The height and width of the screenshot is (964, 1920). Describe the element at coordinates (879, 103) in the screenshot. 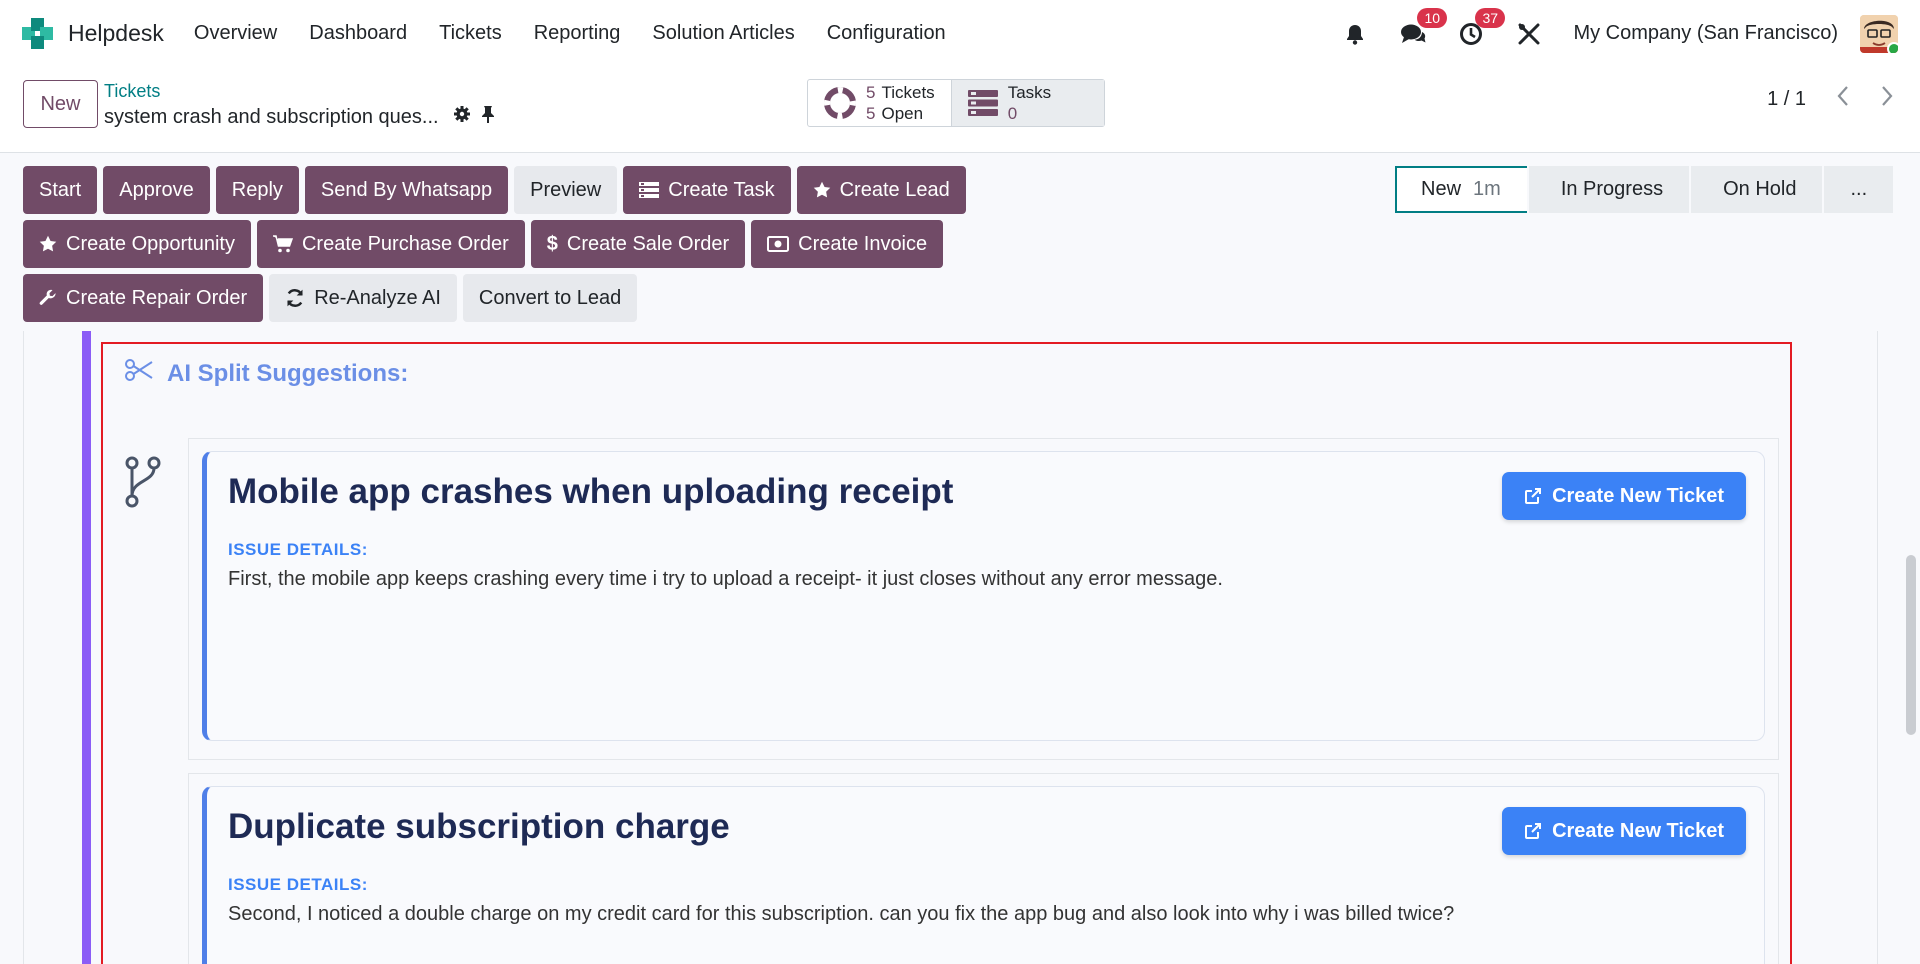

I see `tickets-smart-button: 5 Tickets 5 Open` at that location.